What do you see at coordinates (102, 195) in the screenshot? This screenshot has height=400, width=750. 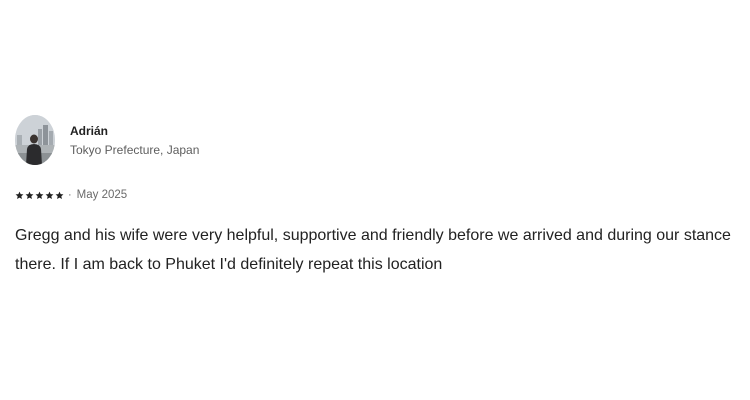 I see `review-date: May 2025` at bounding box center [102, 195].